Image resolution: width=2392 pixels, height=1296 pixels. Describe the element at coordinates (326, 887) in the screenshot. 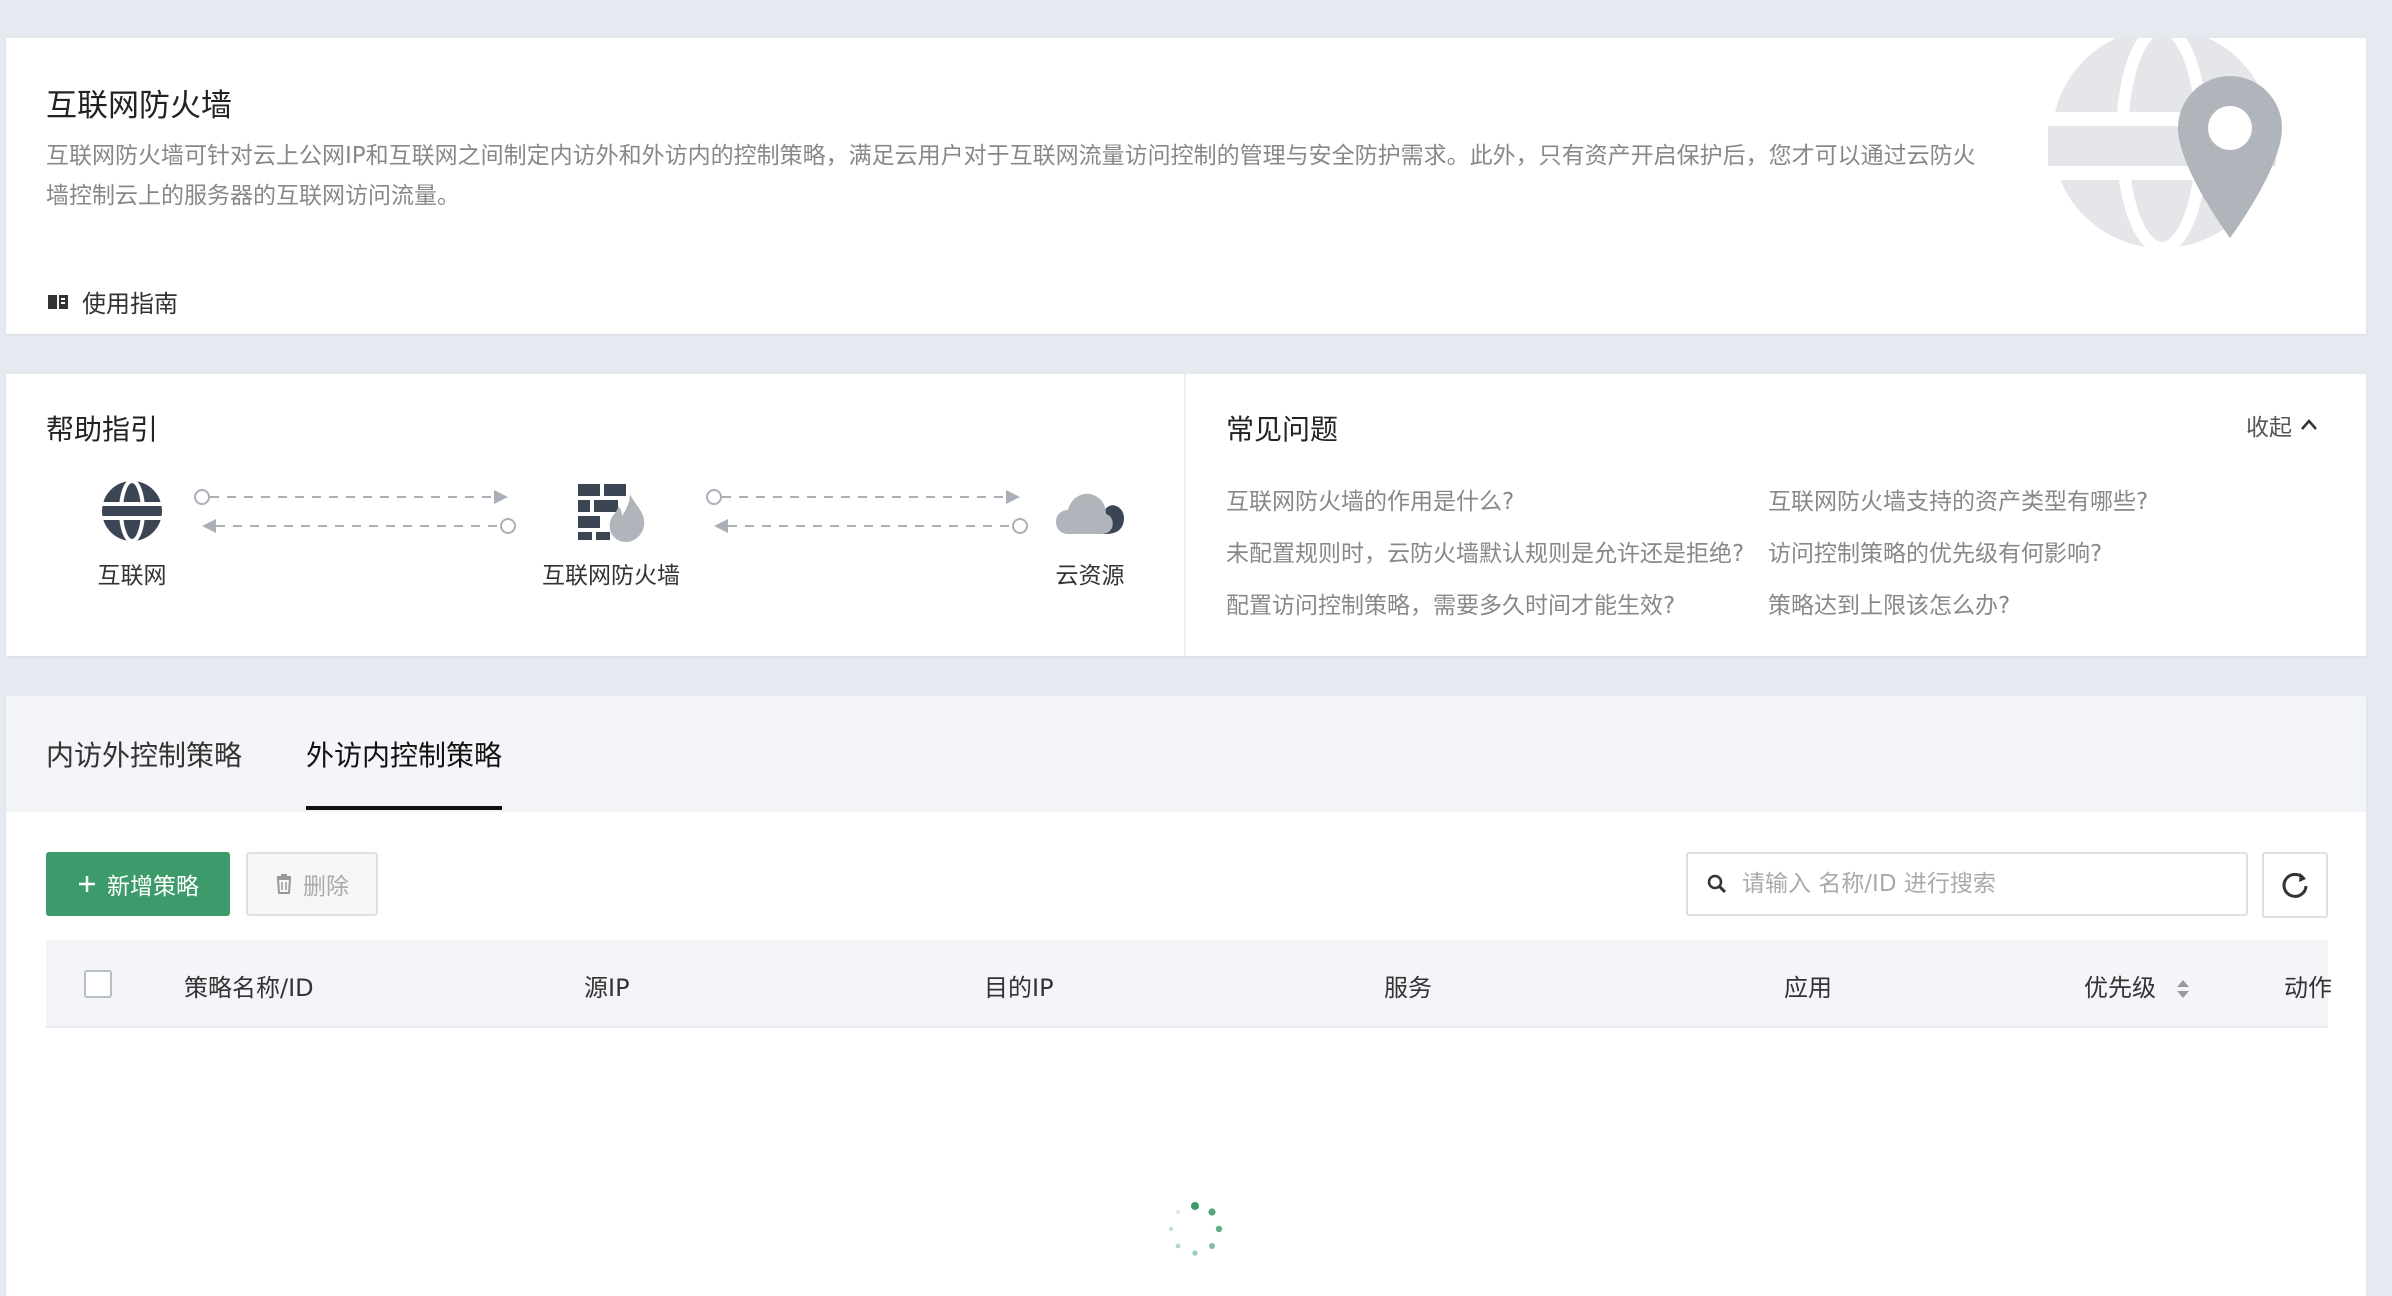

I see `delete-label: 删除` at that location.